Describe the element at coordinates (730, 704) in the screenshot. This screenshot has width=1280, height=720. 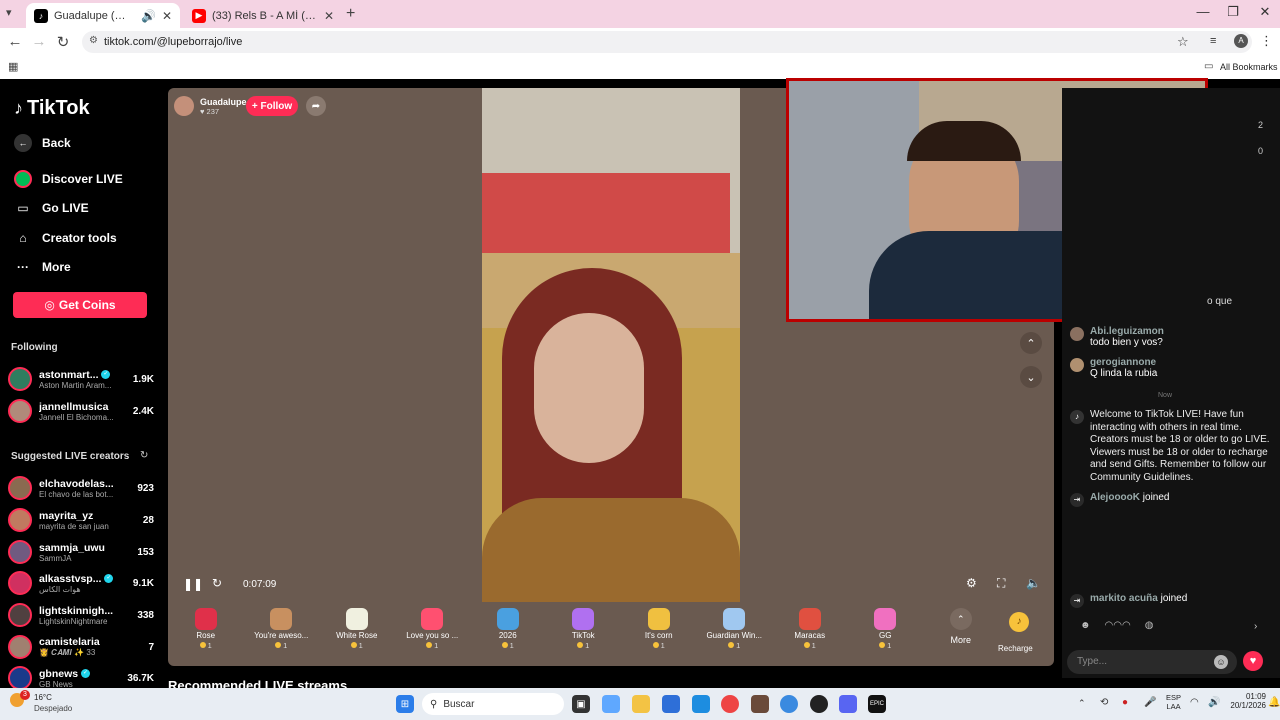
I see `chrome-icon` at that location.